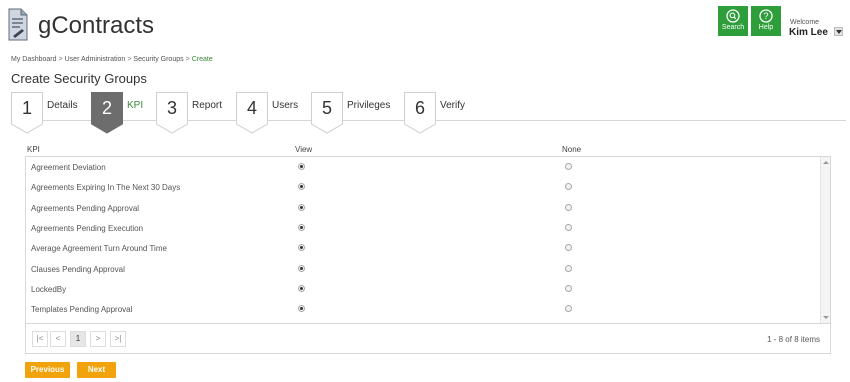 Image resolution: width=850 pixels, height=382 pixels. Describe the element at coordinates (423, 289) in the screenshot. I see `table-row: LockedBy` at that location.